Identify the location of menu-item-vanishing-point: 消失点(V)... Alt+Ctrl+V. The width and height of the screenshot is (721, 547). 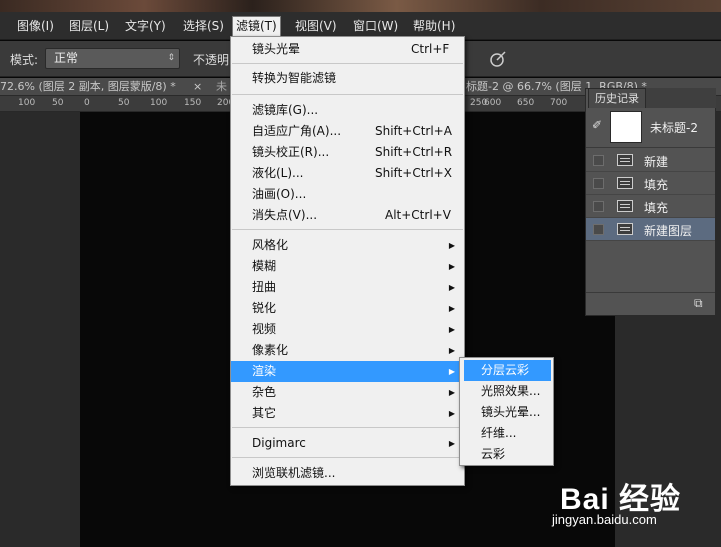
(347, 215).